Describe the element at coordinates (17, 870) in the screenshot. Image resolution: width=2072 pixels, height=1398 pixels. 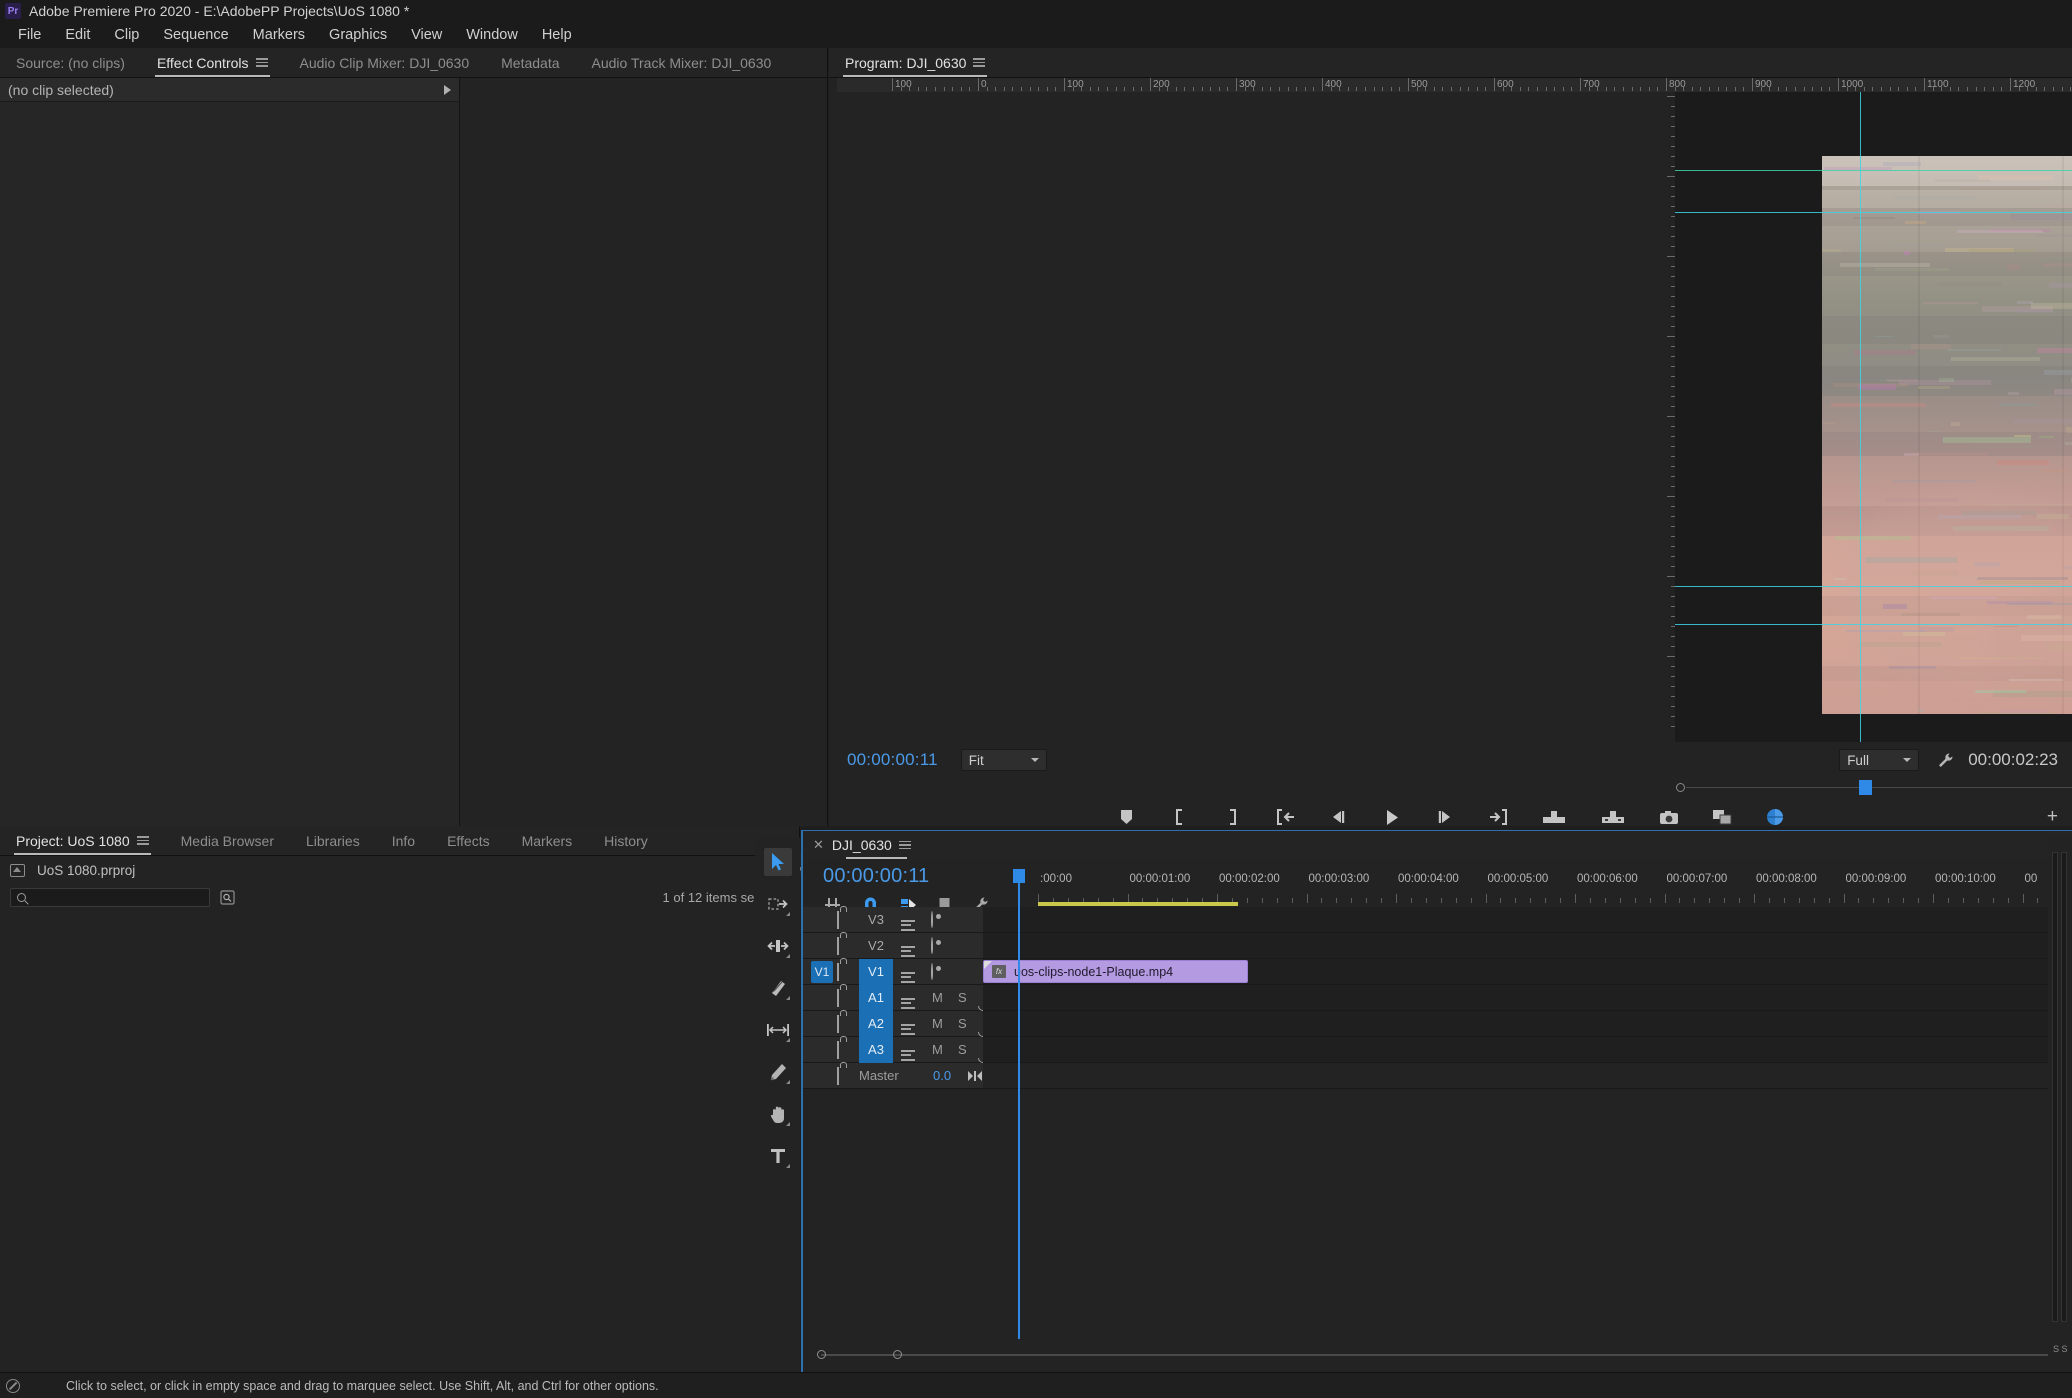
I see `folder-up-icon` at that location.